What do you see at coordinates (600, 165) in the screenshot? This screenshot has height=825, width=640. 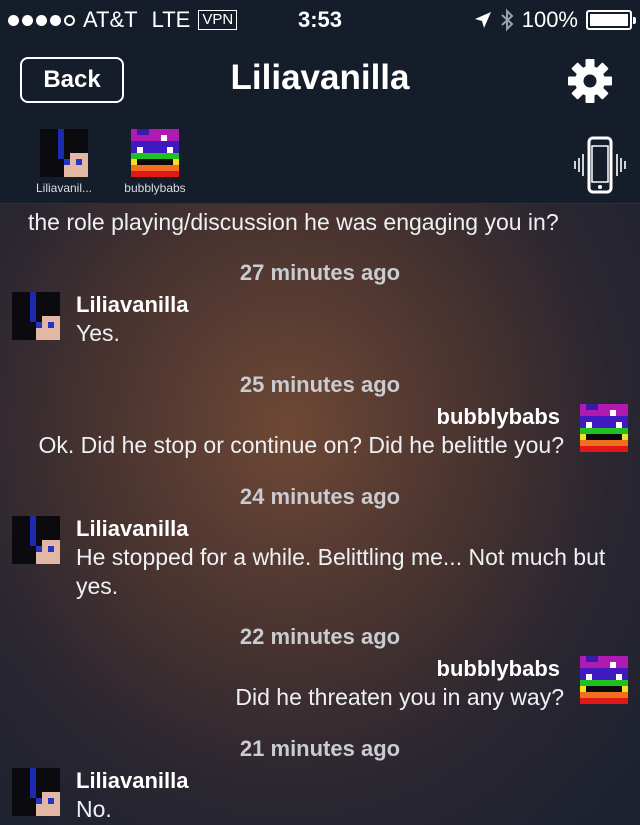 I see `phone-vibrate-icon` at bounding box center [600, 165].